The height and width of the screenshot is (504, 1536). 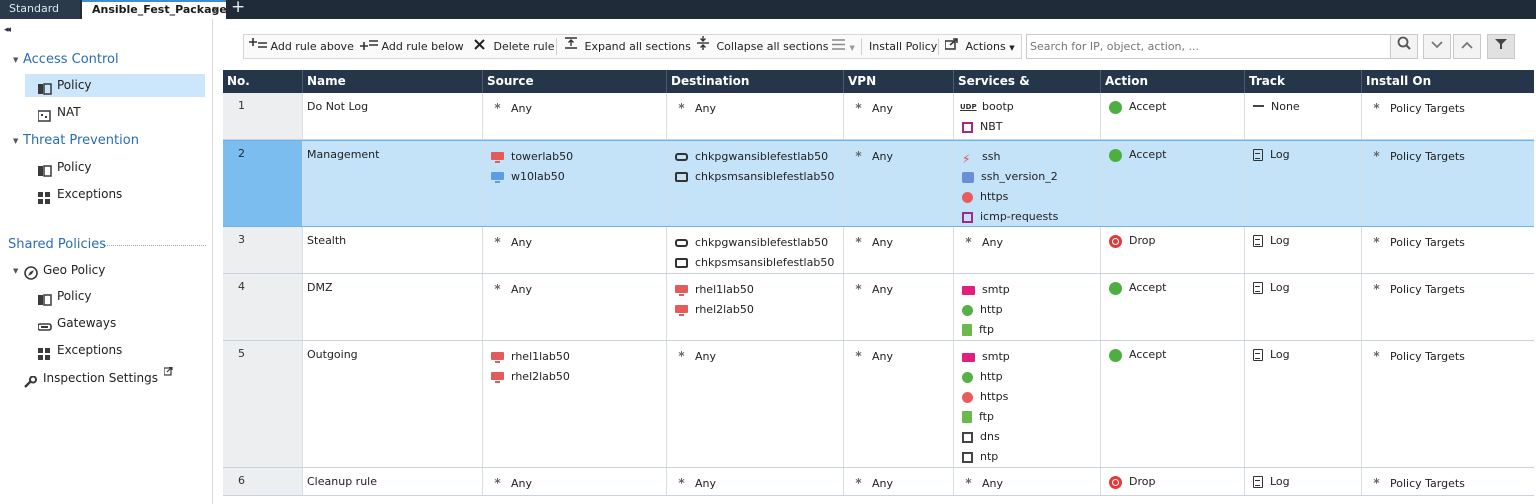 What do you see at coordinates (979, 46) in the screenshot?
I see `actions-dropdown: Actions ▼` at bounding box center [979, 46].